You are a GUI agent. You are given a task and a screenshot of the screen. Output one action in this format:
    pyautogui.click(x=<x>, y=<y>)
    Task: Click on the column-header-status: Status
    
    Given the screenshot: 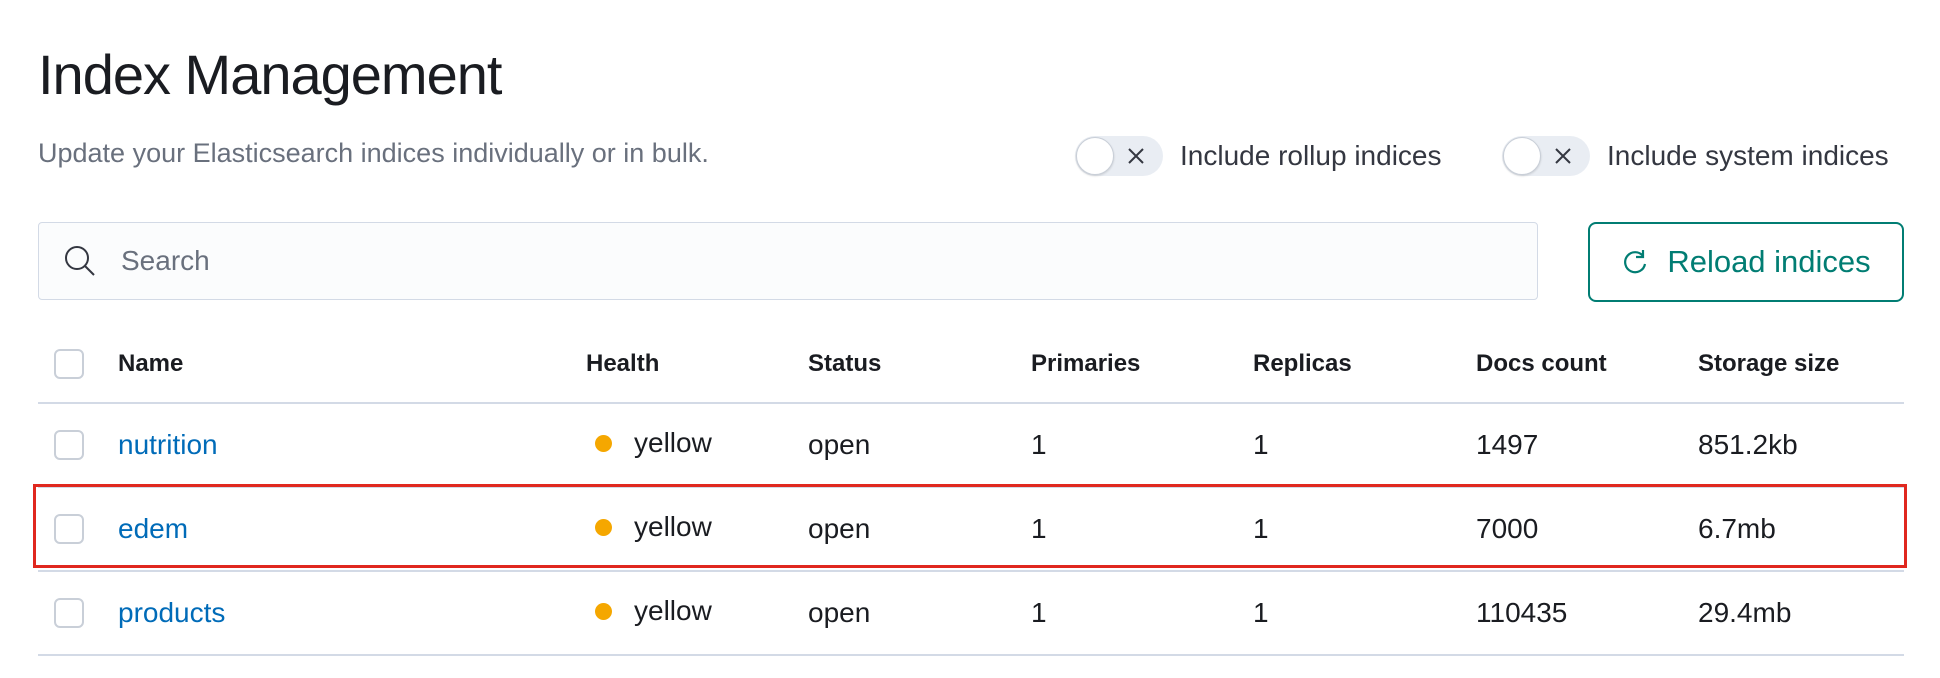 What is the action you would take?
    pyautogui.click(x=844, y=364)
    